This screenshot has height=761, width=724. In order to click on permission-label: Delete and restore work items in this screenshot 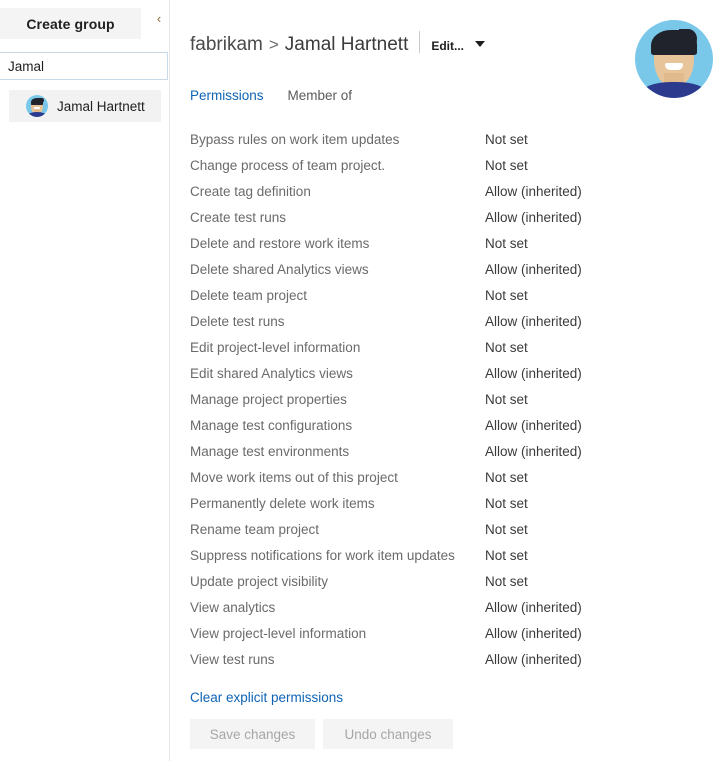, I will do `click(280, 243)`.